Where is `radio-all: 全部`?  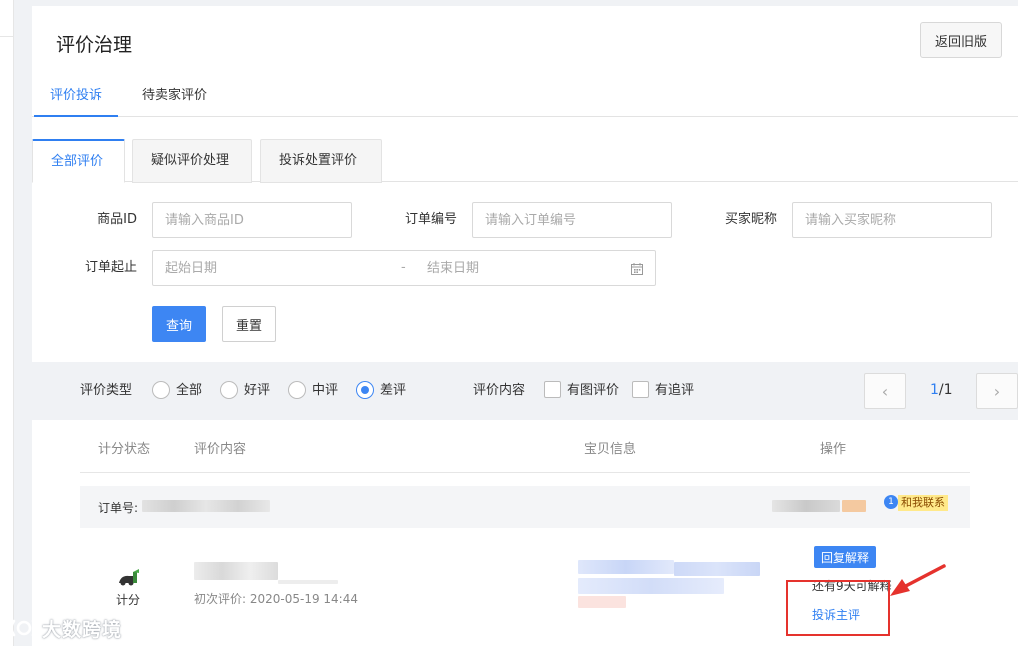
radio-all: 全部 is located at coordinates (177, 391).